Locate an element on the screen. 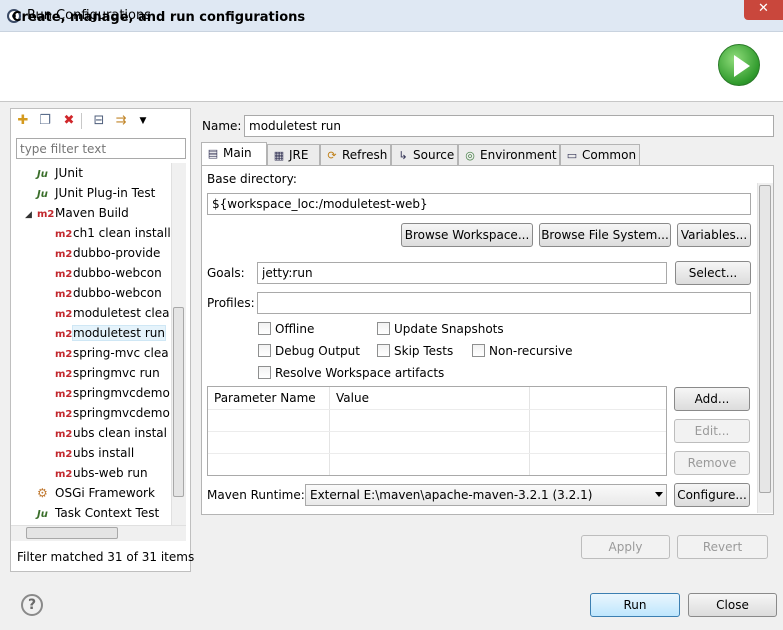 The width and height of the screenshot is (783, 630). name-input is located at coordinates (509, 126).